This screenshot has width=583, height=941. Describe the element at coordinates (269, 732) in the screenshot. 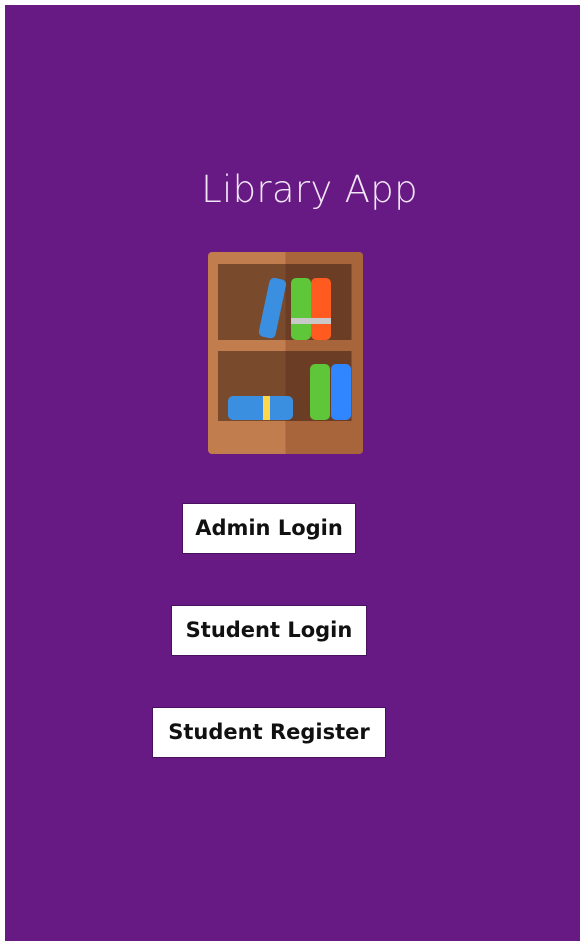

I see `student-register-button: Student Register` at that location.